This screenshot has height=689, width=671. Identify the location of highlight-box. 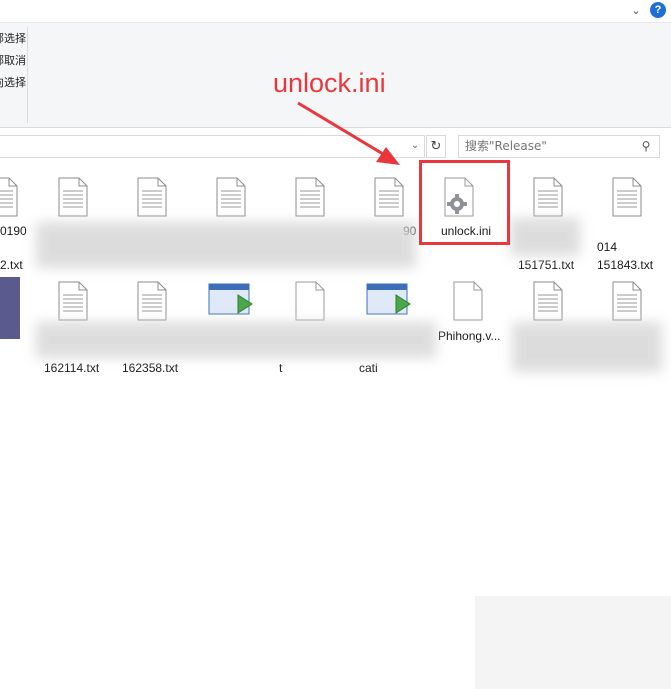
(464, 202).